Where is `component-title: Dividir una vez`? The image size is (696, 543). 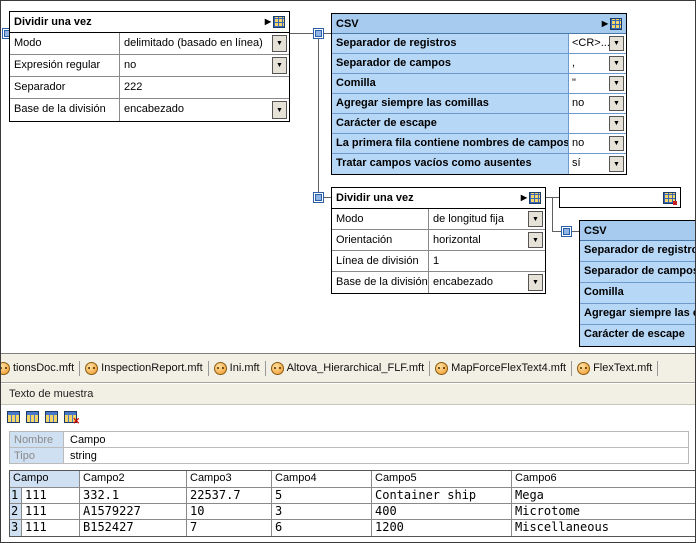
component-title: Dividir una vez is located at coordinates (53, 22).